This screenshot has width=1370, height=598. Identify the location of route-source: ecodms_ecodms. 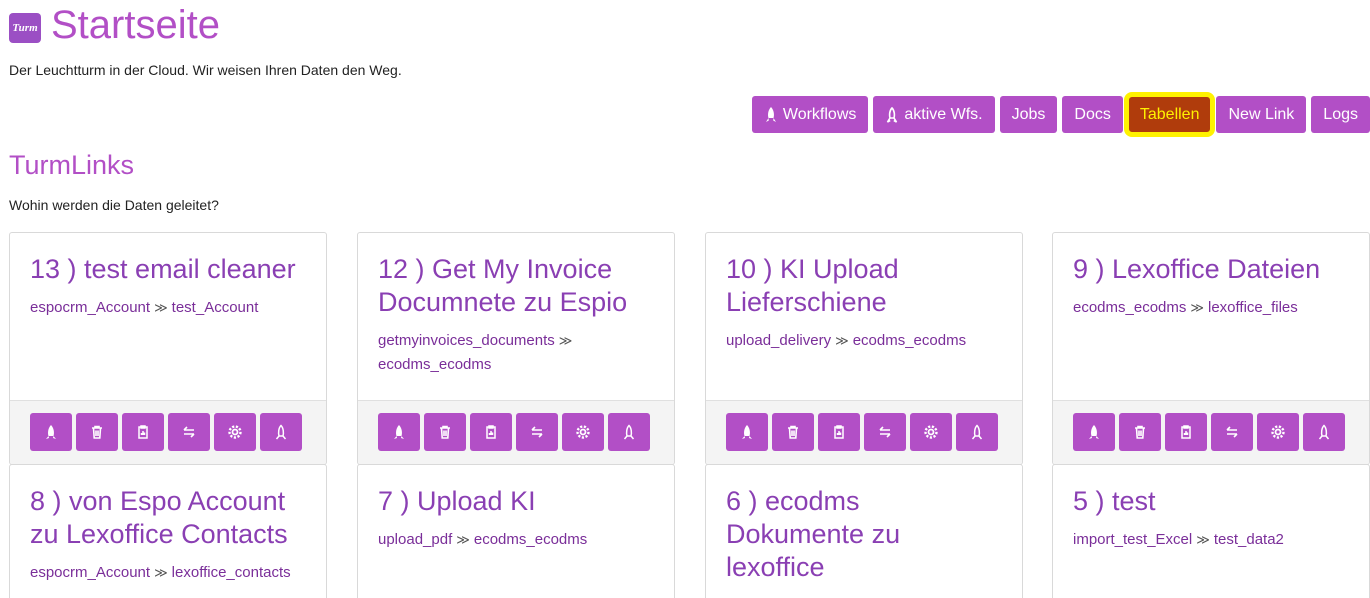
(1130, 307).